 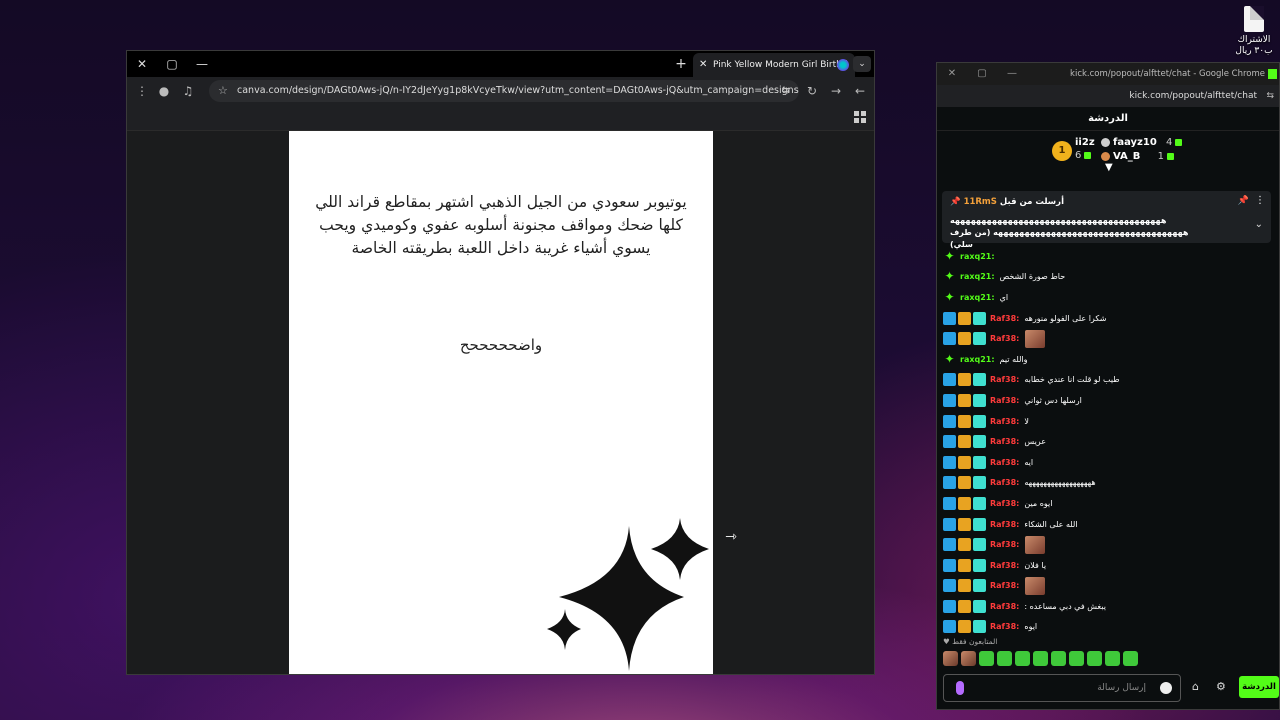 I want to click on chat-text: ايه, so click(x=1029, y=462).